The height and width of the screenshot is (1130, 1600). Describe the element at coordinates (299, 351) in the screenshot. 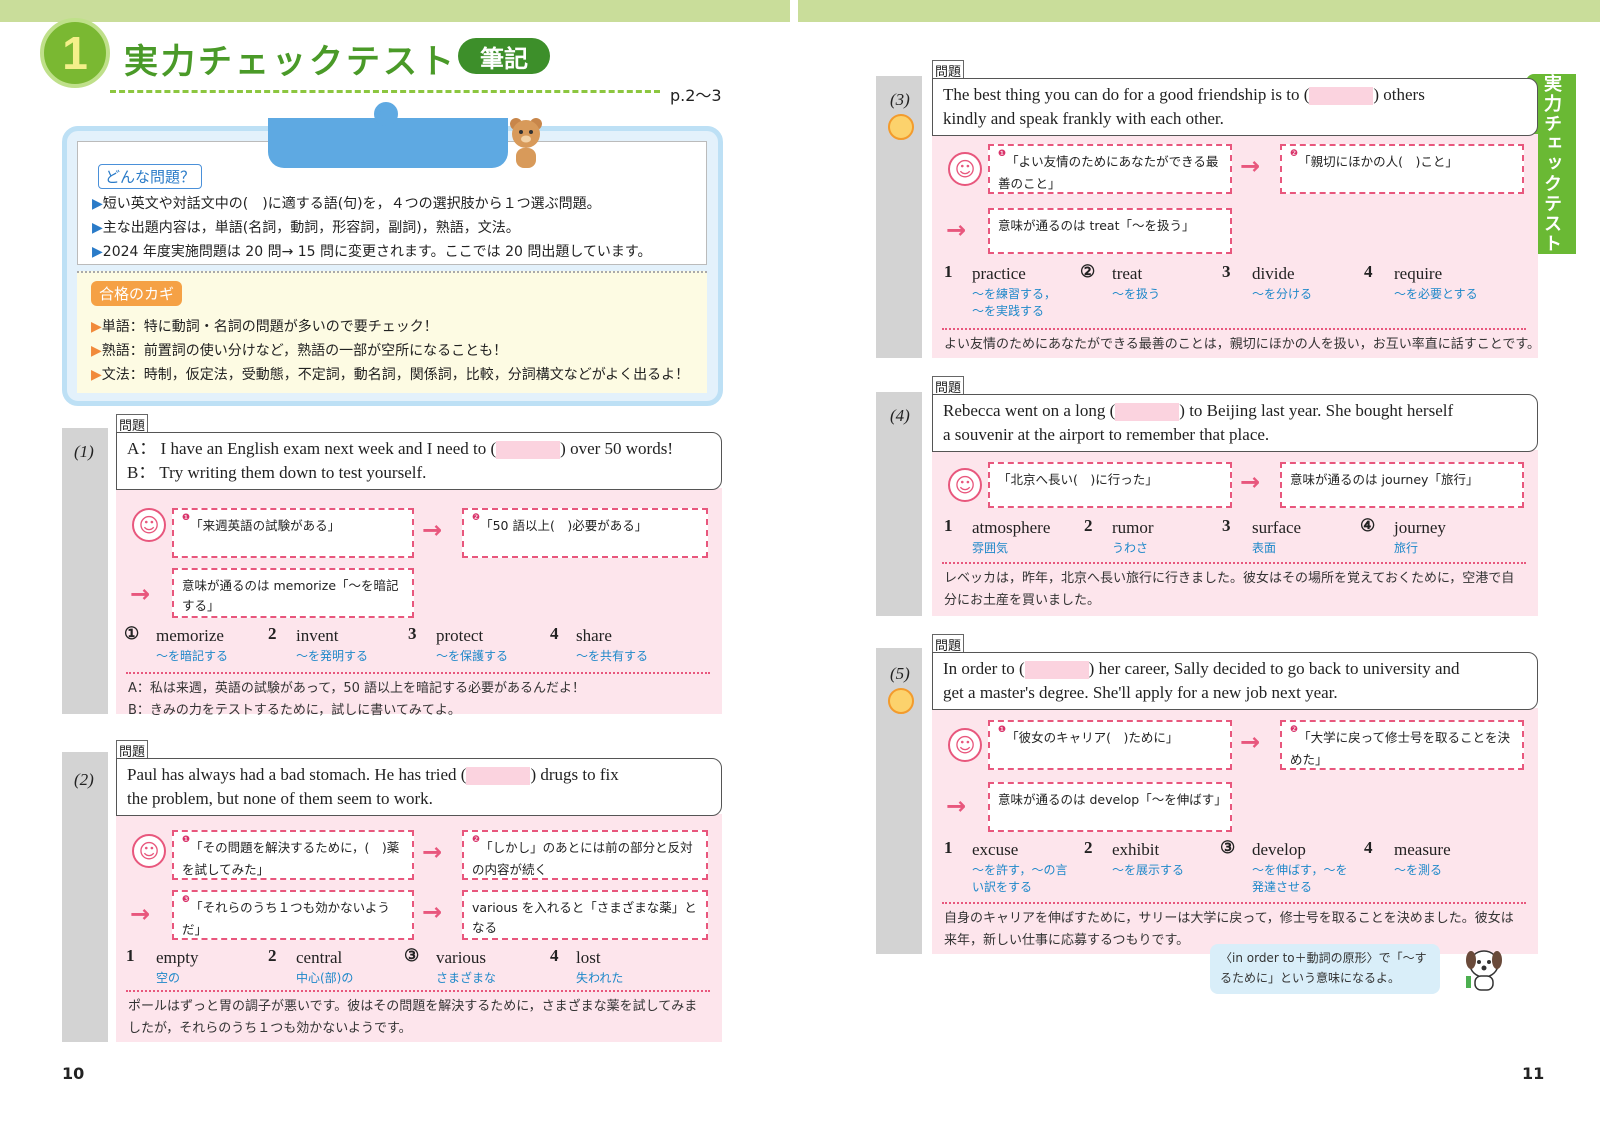

I see `key-bullet: ▶熟語：前置詞の使い分けなど，熟語の一部が空所になることも！` at that location.